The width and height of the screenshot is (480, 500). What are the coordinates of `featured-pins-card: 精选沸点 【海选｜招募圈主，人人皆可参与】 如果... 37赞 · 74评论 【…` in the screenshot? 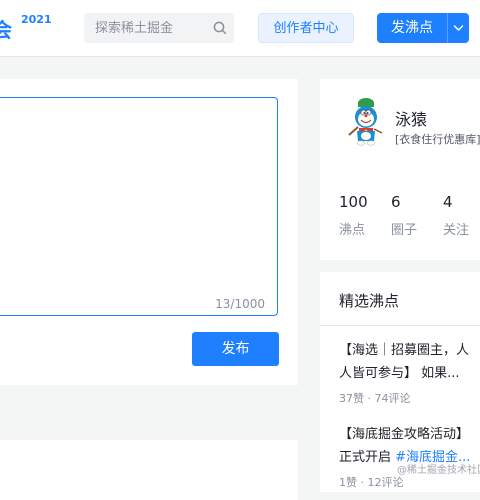 It's located at (400, 382).